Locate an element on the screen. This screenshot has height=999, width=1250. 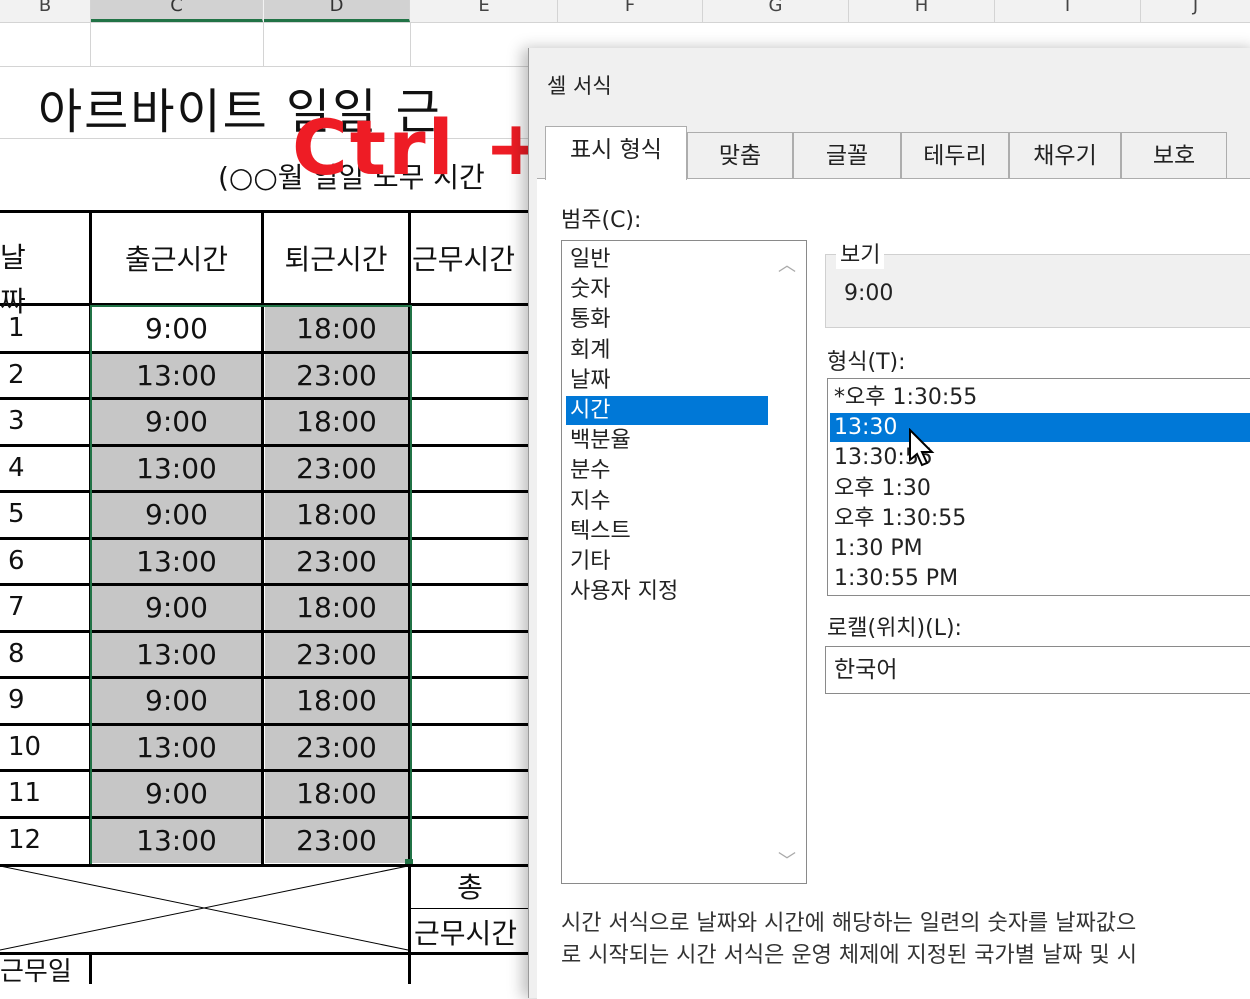
preview-group: 보기 9:00 is located at coordinates (1037, 282).